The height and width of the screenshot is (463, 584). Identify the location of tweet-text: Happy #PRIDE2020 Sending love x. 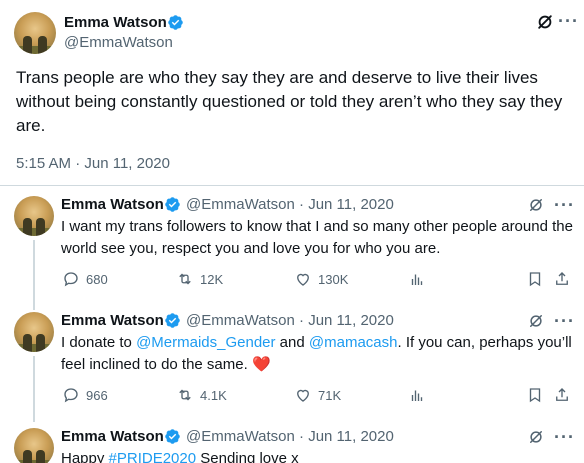
(318, 455).